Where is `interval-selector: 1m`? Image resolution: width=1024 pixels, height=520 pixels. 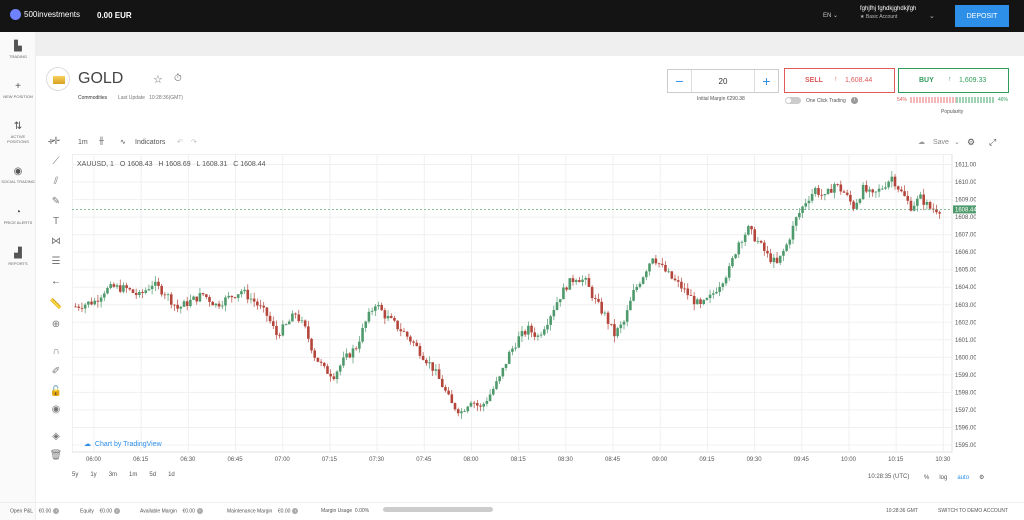 interval-selector: 1m is located at coordinates (83, 142).